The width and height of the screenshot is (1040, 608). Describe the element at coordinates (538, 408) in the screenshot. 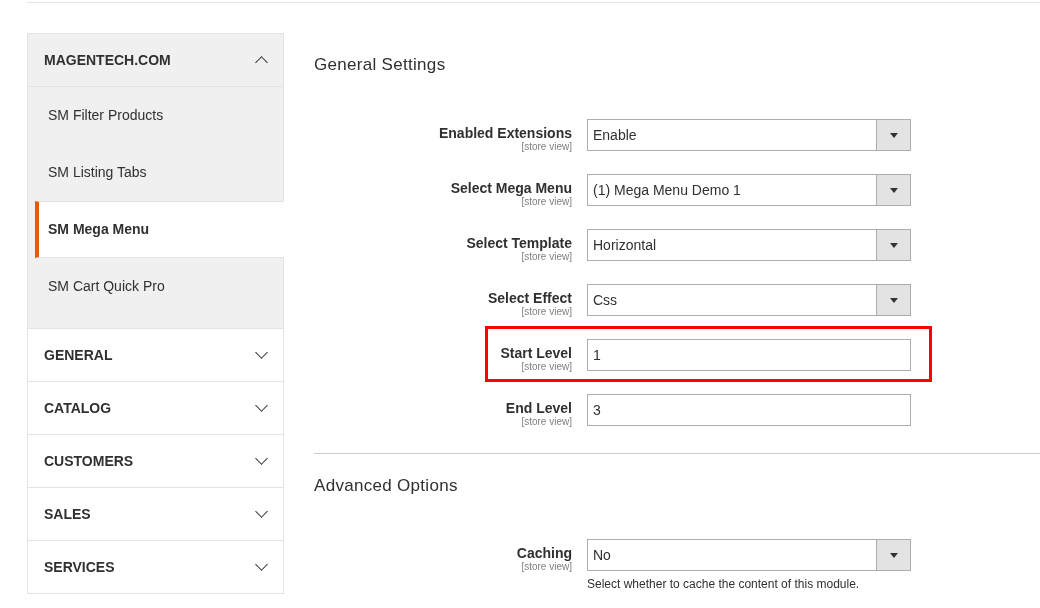

I see `field-label: End Level` at that location.